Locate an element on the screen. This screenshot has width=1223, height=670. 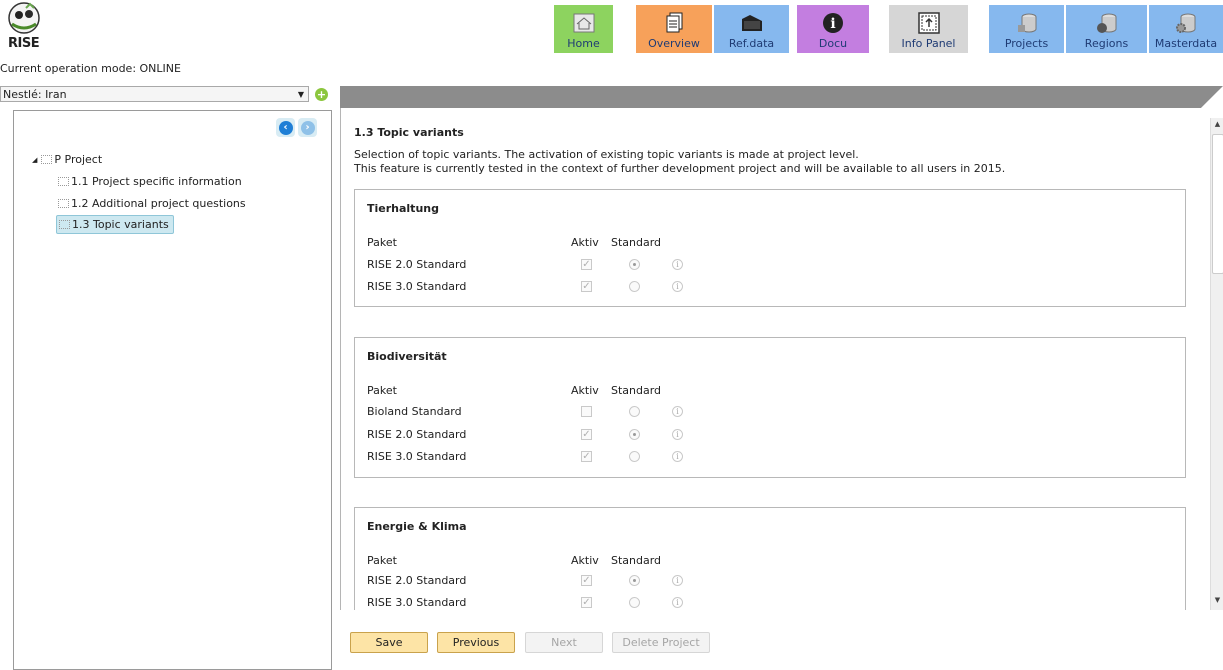
forward-button: › is located at coordinates (307, 127).